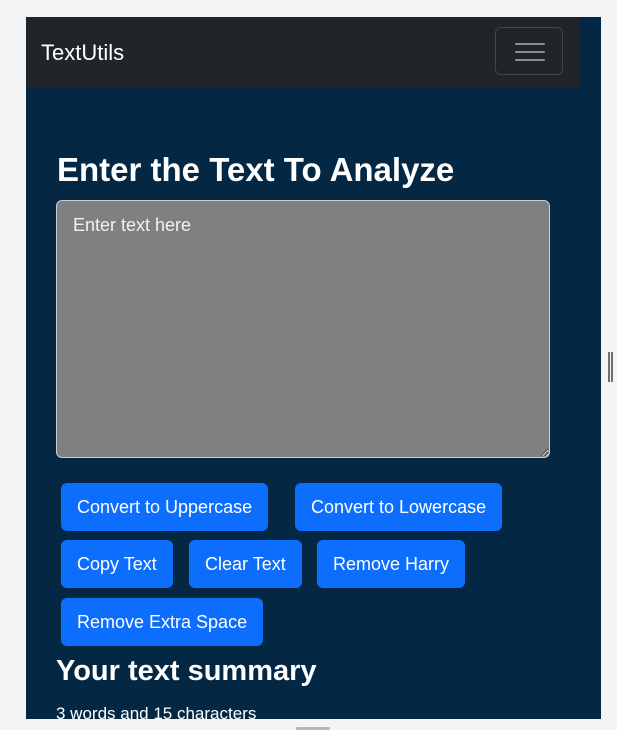  Describe the element at coordinates (529, 51) in the screenshot. I see `navbar-toggler-button` at that location.